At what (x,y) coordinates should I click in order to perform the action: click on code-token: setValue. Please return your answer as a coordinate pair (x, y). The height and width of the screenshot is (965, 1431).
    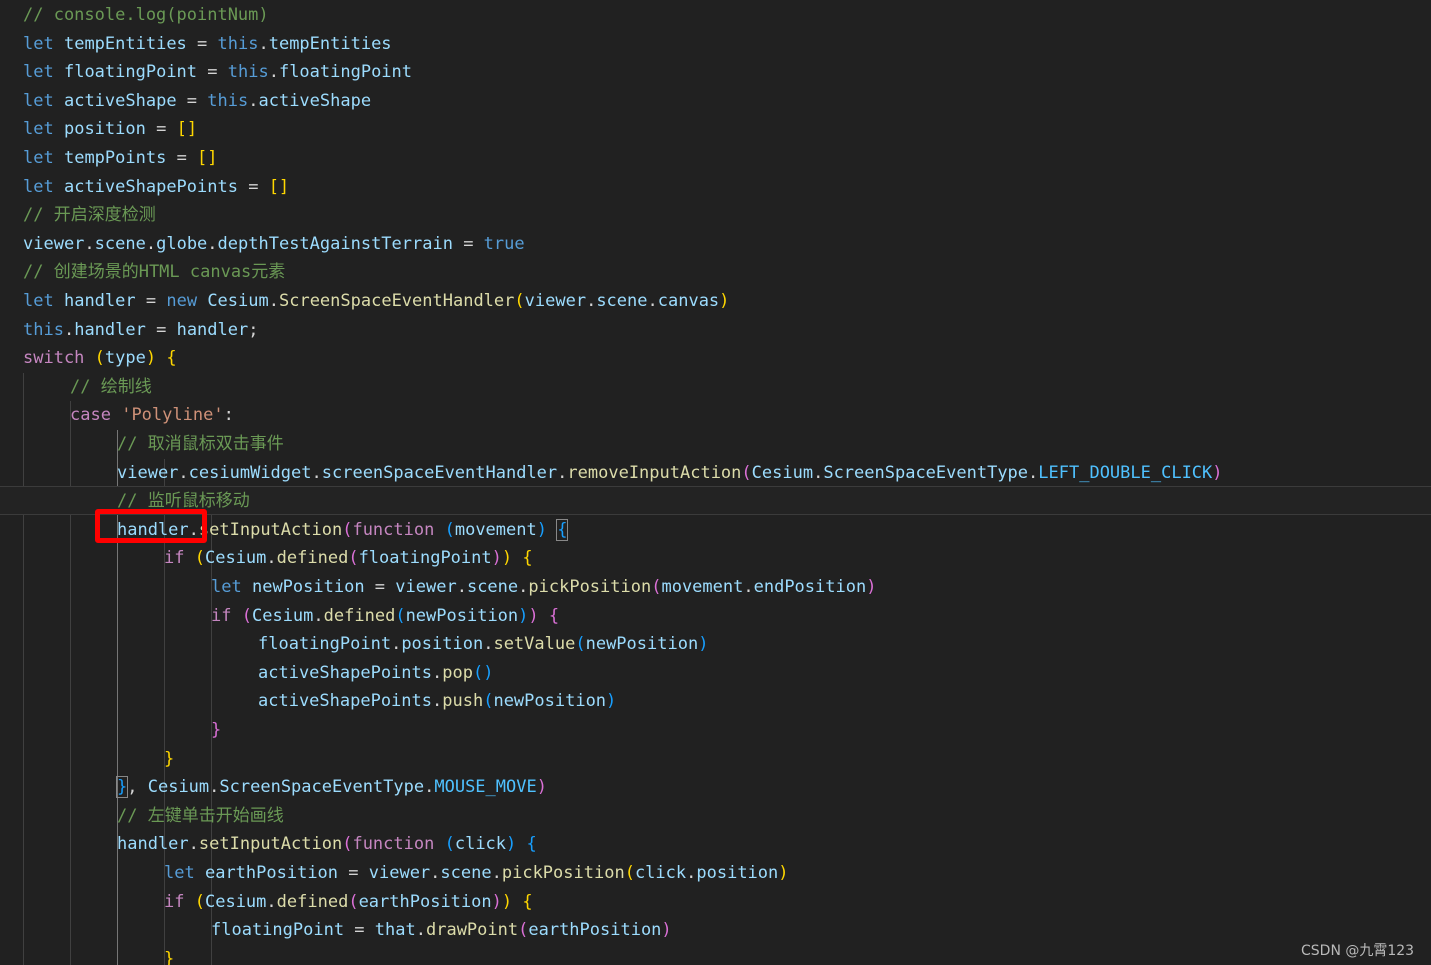
    Looking at the image, I should click on (534, 644).